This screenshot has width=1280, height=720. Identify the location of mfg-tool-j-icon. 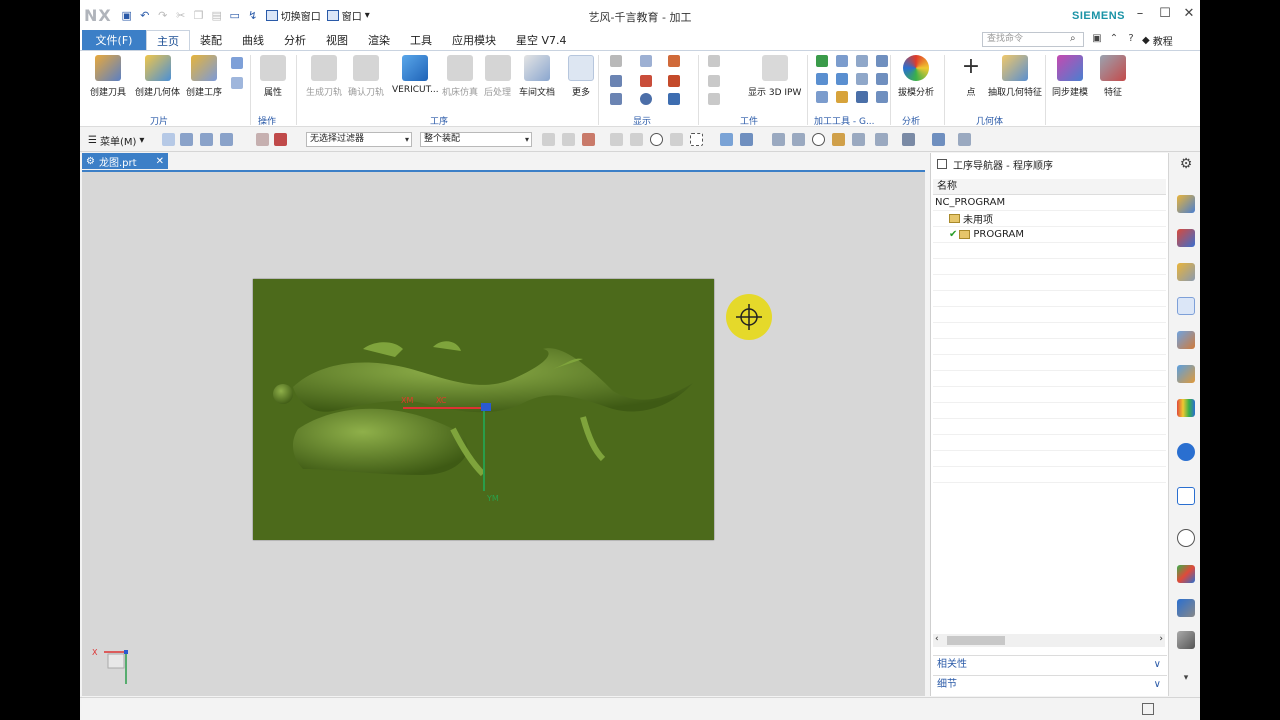
(882, 61).